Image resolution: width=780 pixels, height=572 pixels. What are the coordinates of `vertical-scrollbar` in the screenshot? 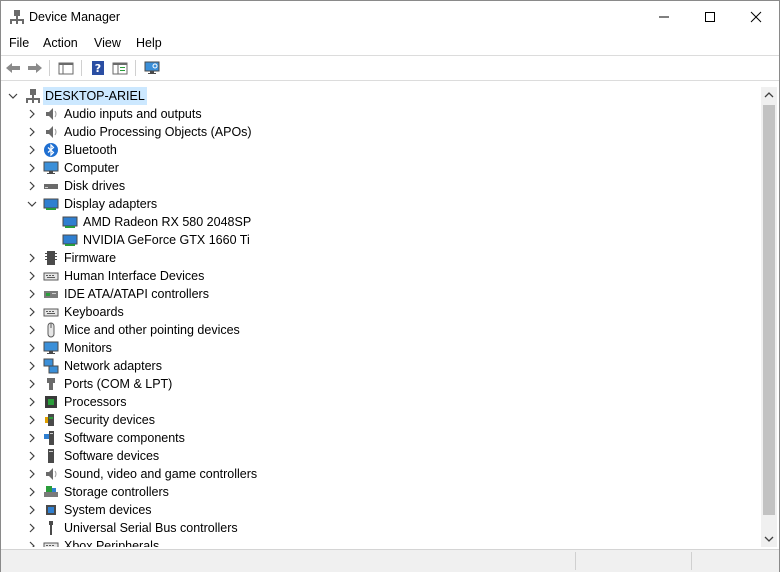 It's located at (769, 317).